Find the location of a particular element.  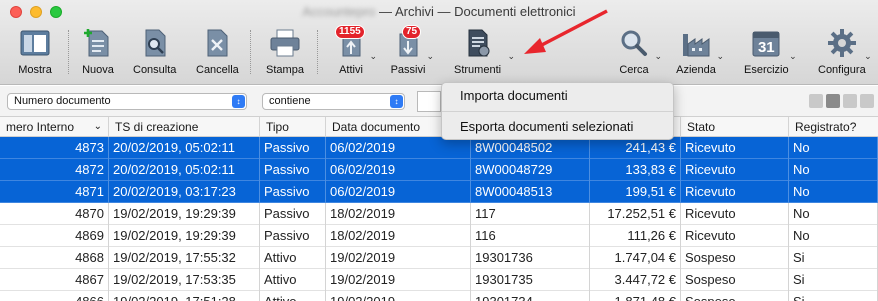

esercizio-label: Esercizio is located at coordinates (766, 70).